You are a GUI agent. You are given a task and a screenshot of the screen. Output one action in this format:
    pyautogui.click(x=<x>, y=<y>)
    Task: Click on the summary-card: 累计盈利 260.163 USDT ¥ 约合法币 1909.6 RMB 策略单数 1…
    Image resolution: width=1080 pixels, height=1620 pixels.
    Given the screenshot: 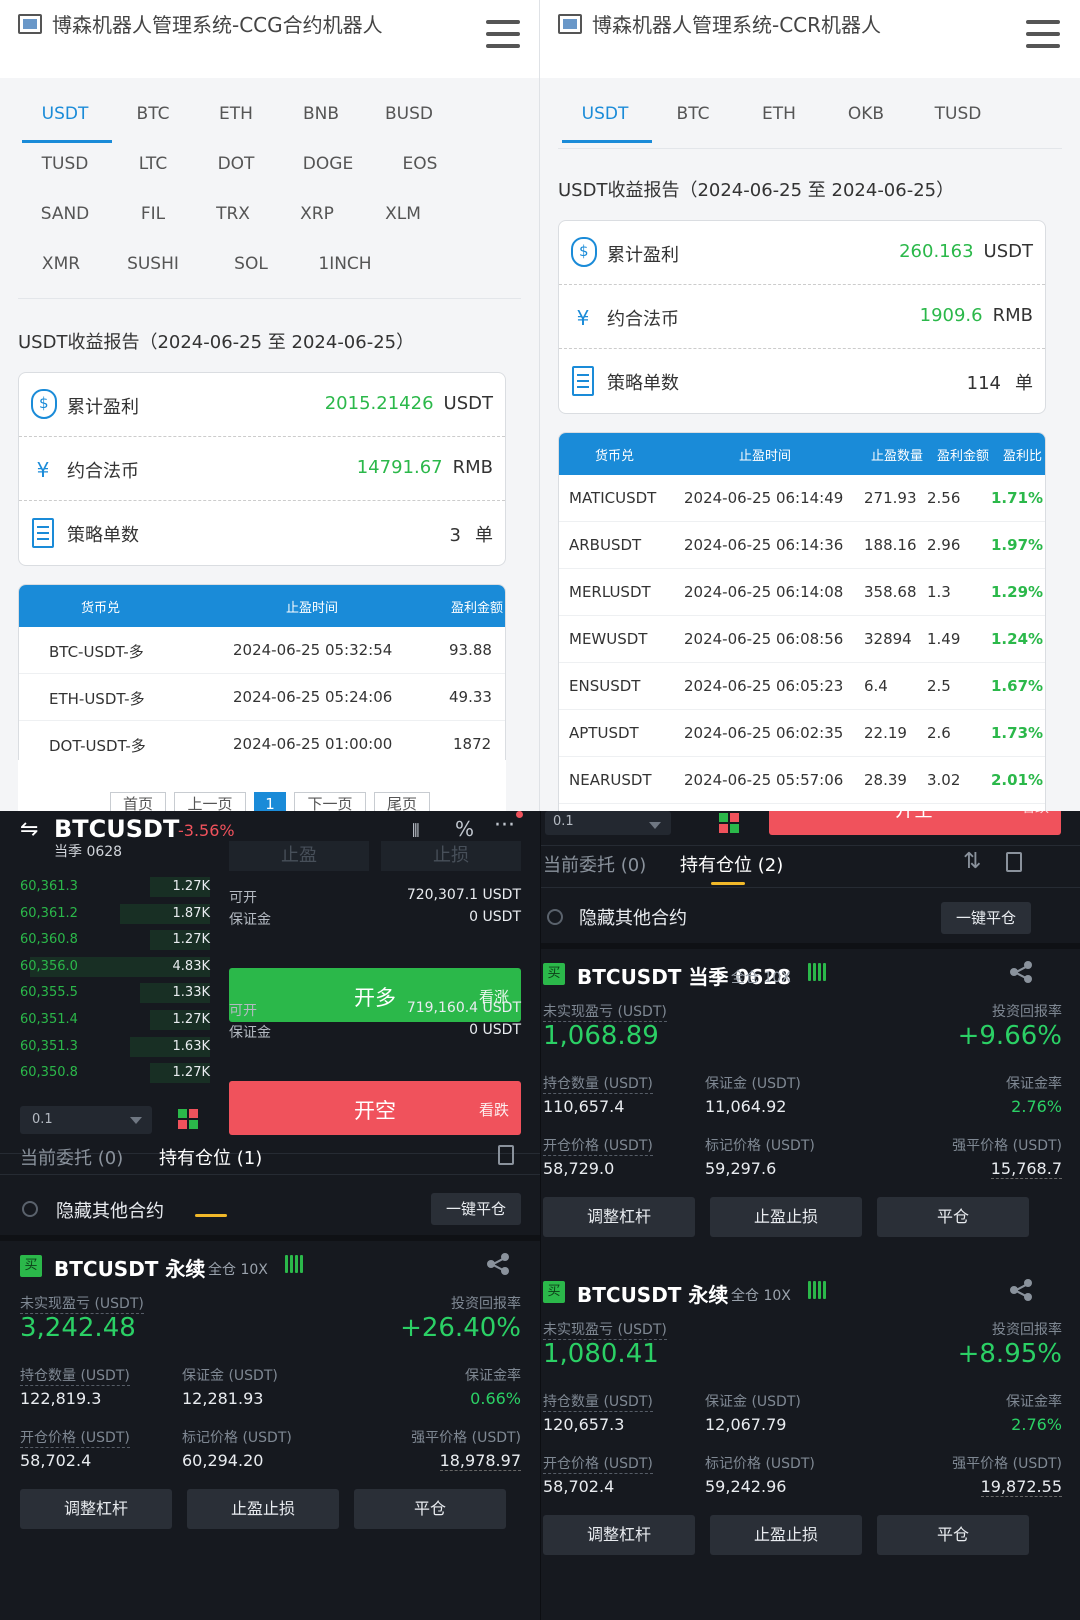 What is the action you would take?
    pyautogui.click(x=802, y=317)
    